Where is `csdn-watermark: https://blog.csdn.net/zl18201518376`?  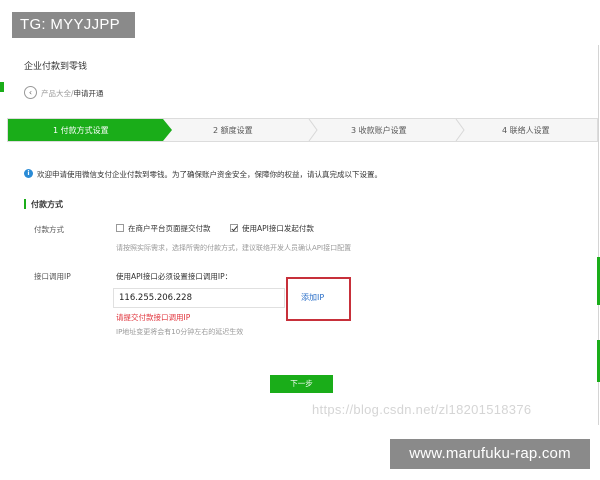 csdn-watermark: https://blog.csdn.net/zl18201518376 is located at coordinates (422, 409).